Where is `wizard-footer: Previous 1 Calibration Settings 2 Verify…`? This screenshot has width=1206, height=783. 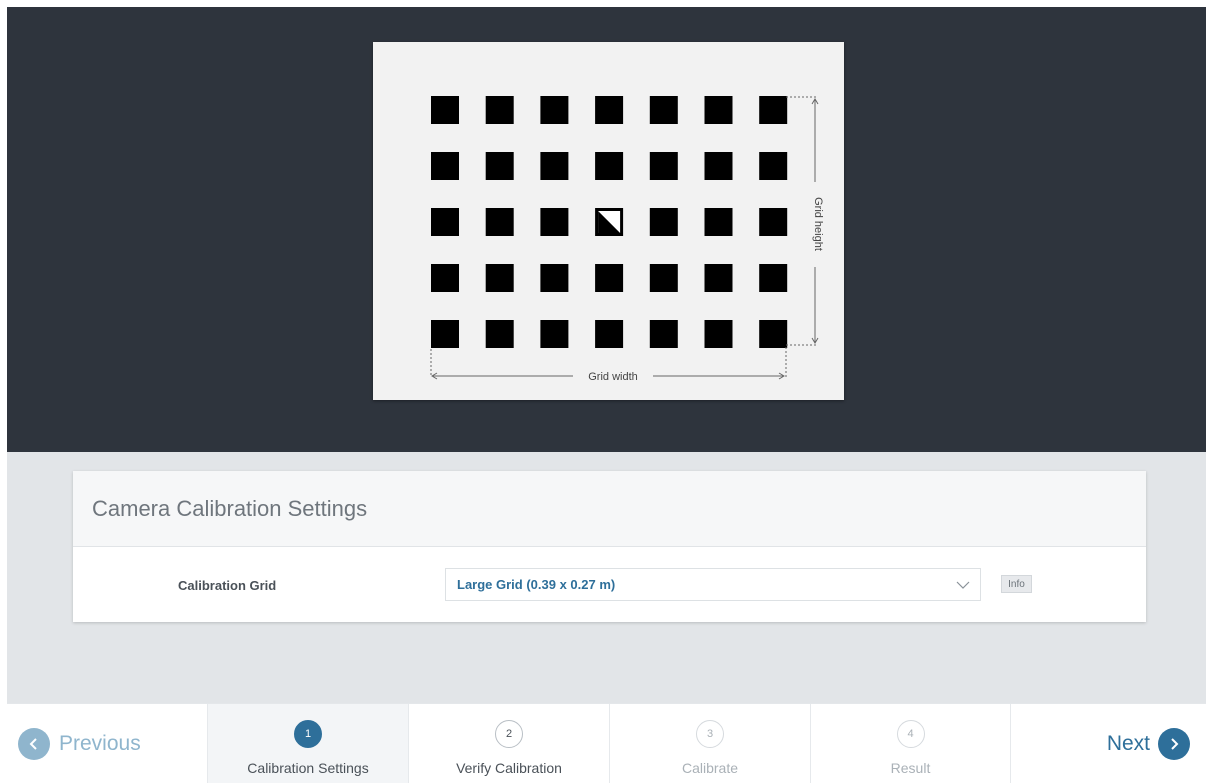
wizard-footer: Previous 1 Calibration Settings 2 Verify… is located at coordinates (606, 743).